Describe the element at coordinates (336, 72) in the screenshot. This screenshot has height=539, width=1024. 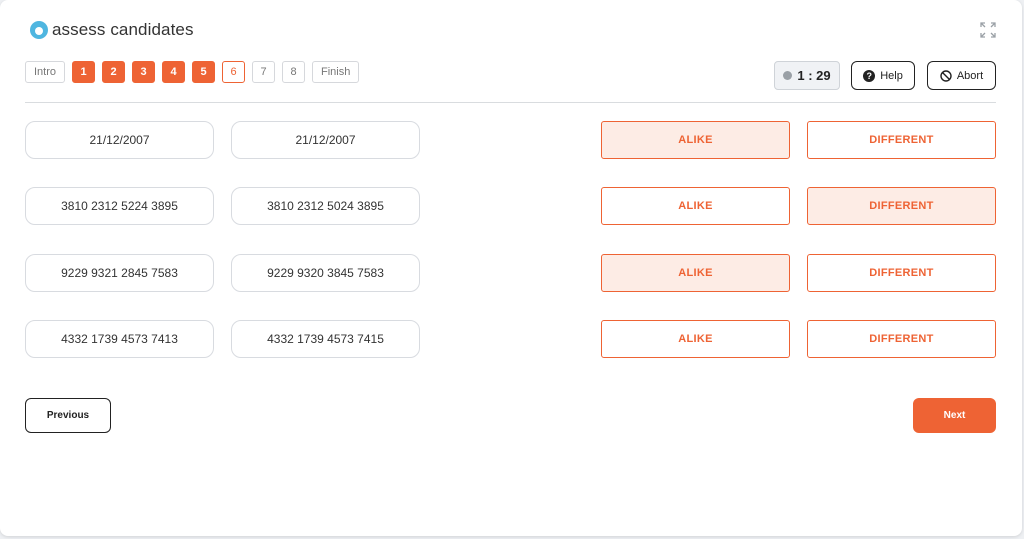
I see `step-finish: Finish` at that location.